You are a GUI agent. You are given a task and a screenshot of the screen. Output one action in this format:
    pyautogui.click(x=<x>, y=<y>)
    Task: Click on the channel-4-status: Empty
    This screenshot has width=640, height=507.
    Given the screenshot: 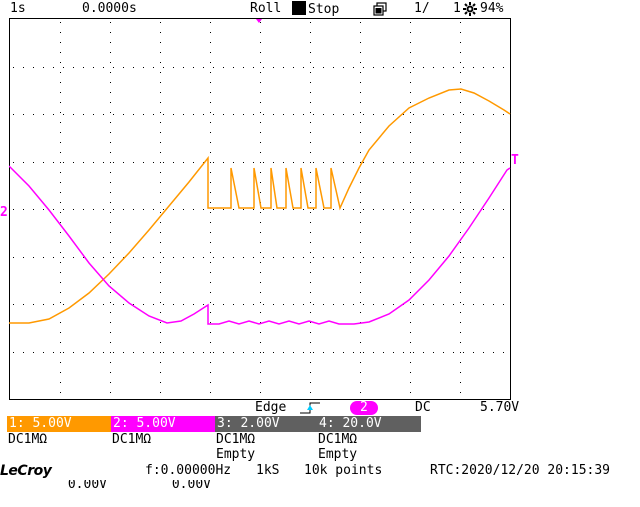 What is the action you would take?
    pyautogui.click(x=338, y=454)
    